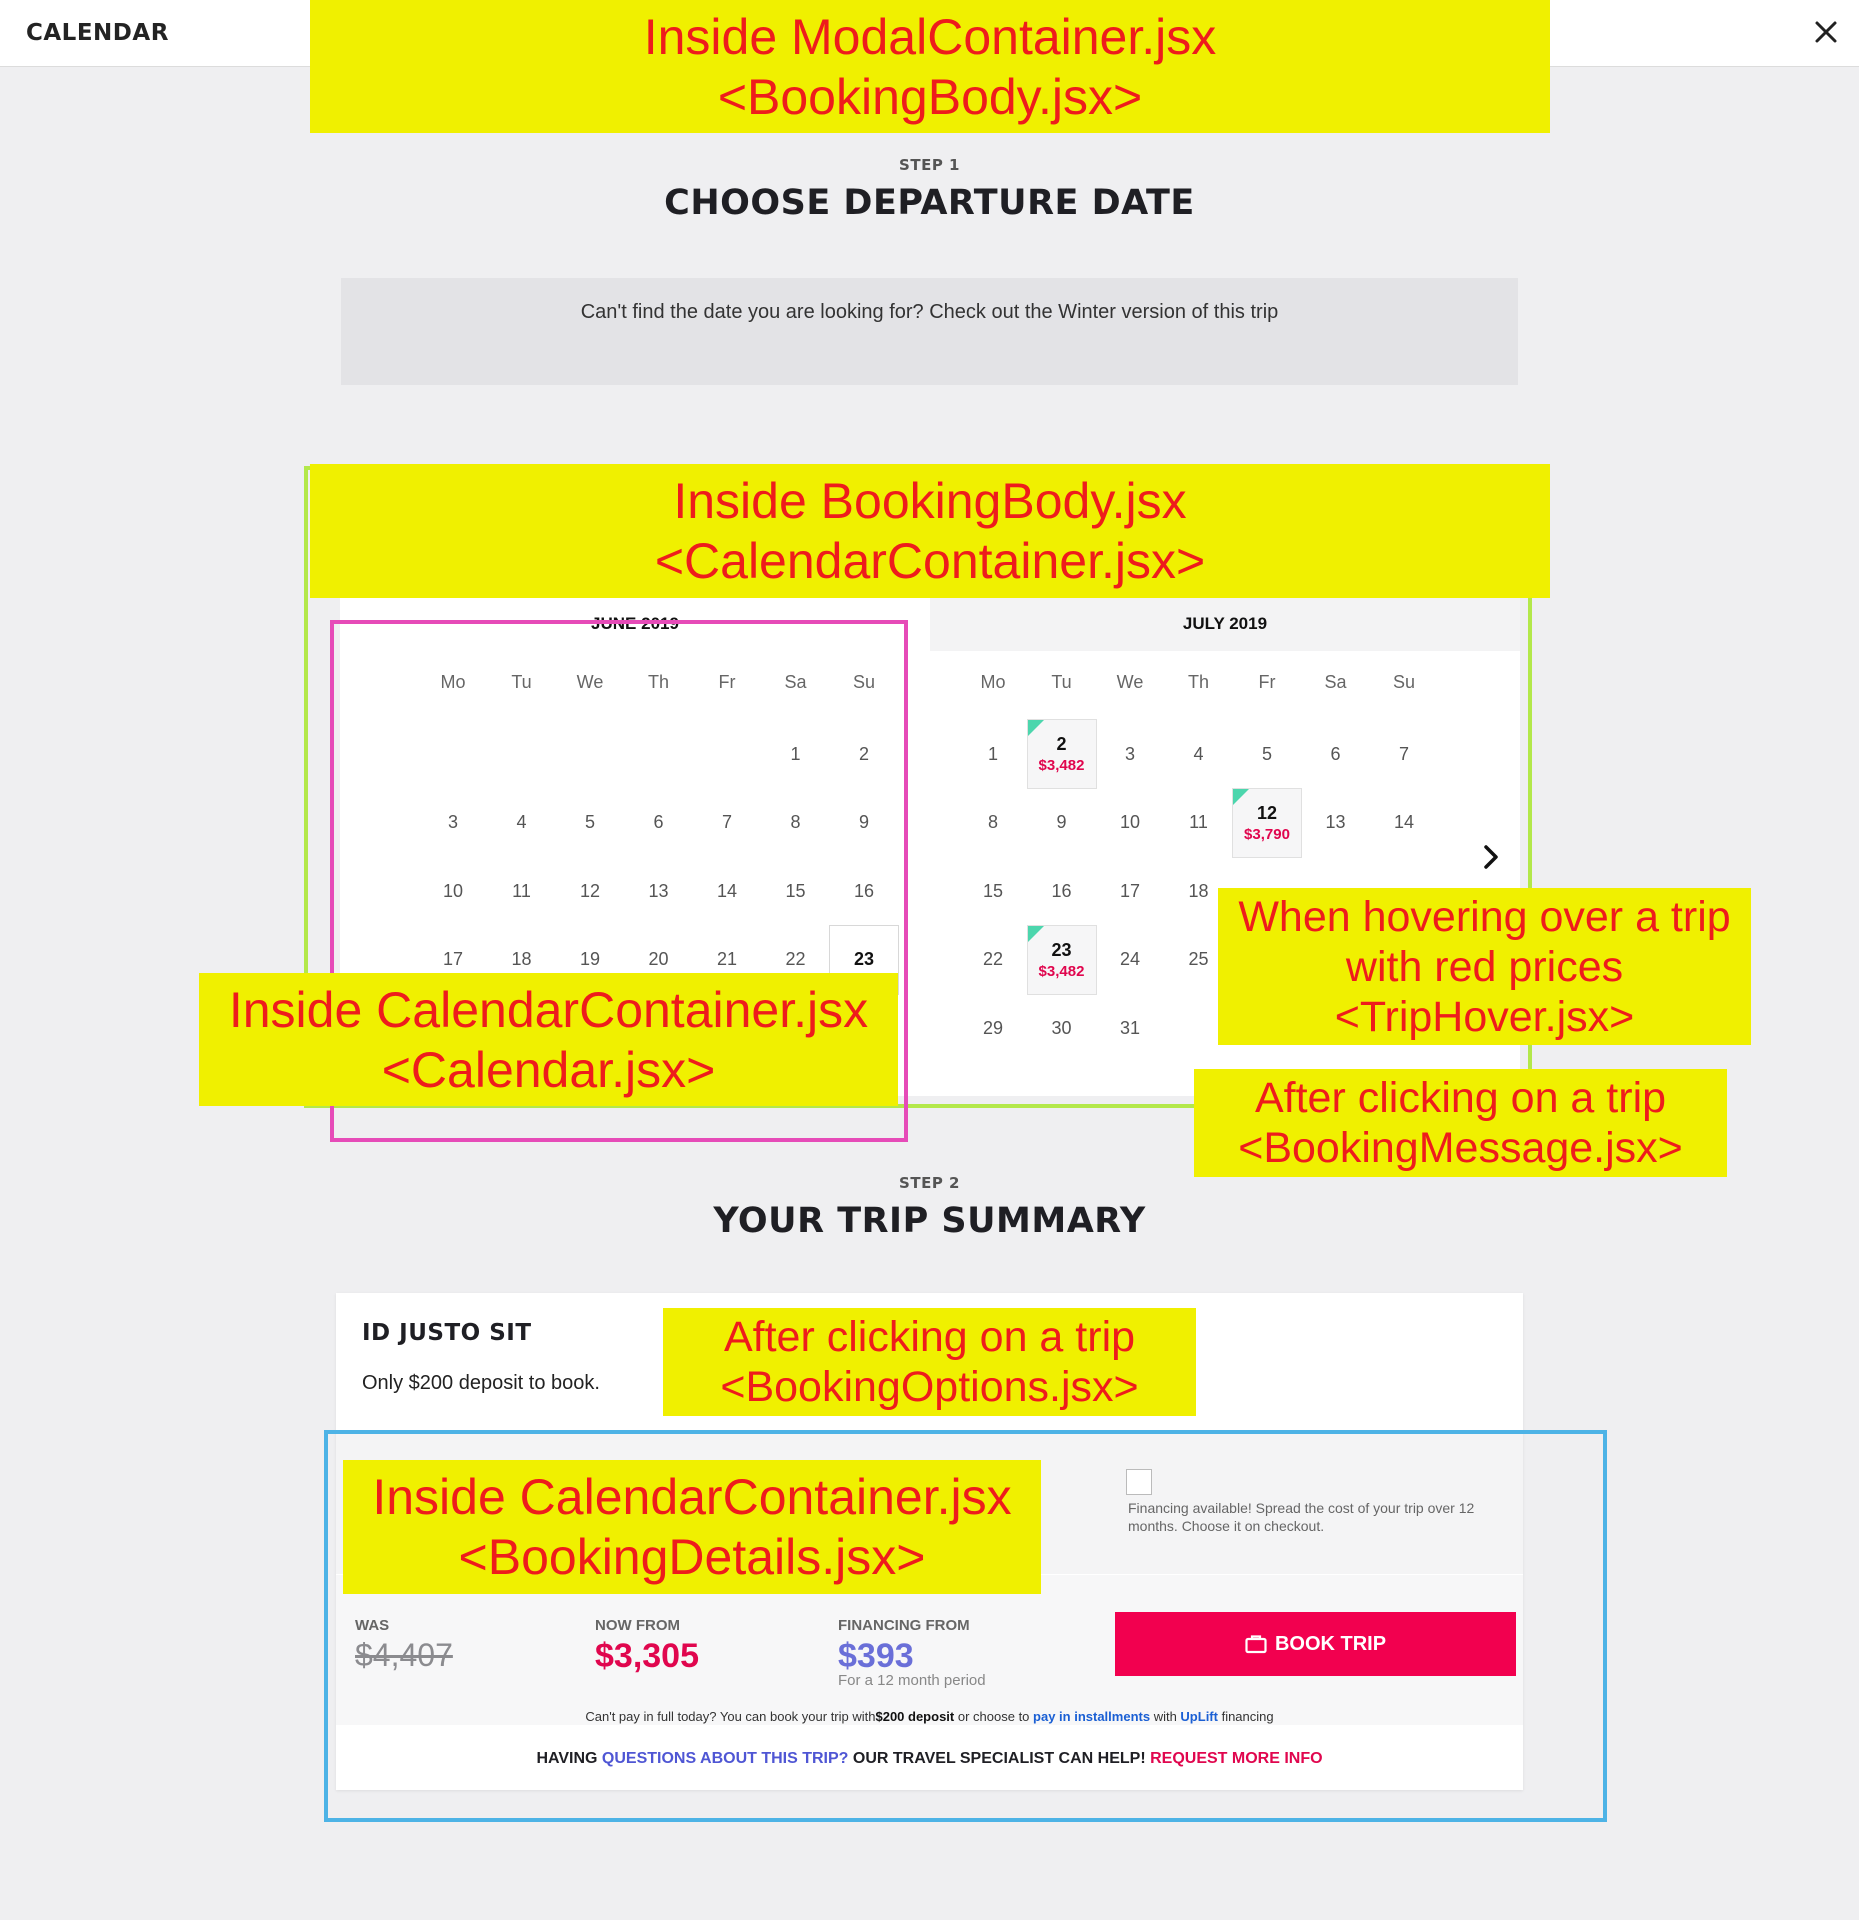 The height and width of the screenshot is (1920, 1859). Describe the element at coordinates (929, 203) in the screenshot. I see `step1-title: CHOOSE DEPARTURE DATE` at that location.